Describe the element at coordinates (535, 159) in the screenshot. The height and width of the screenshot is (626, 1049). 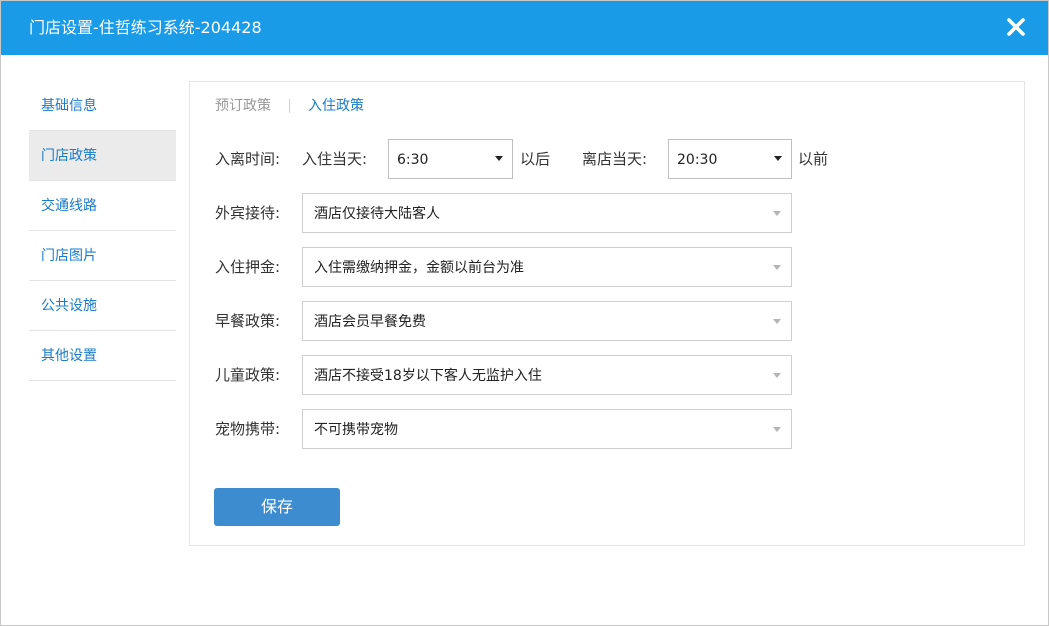
I see `checkin-suffix: 以后` at that location.